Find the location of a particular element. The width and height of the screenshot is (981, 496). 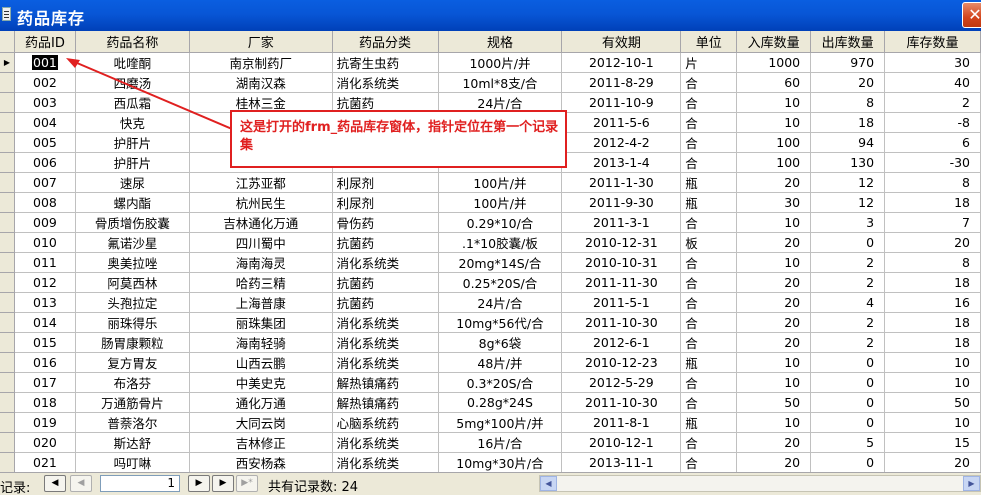

next-record-icon: ▶ is located at coordinates (199, 483).